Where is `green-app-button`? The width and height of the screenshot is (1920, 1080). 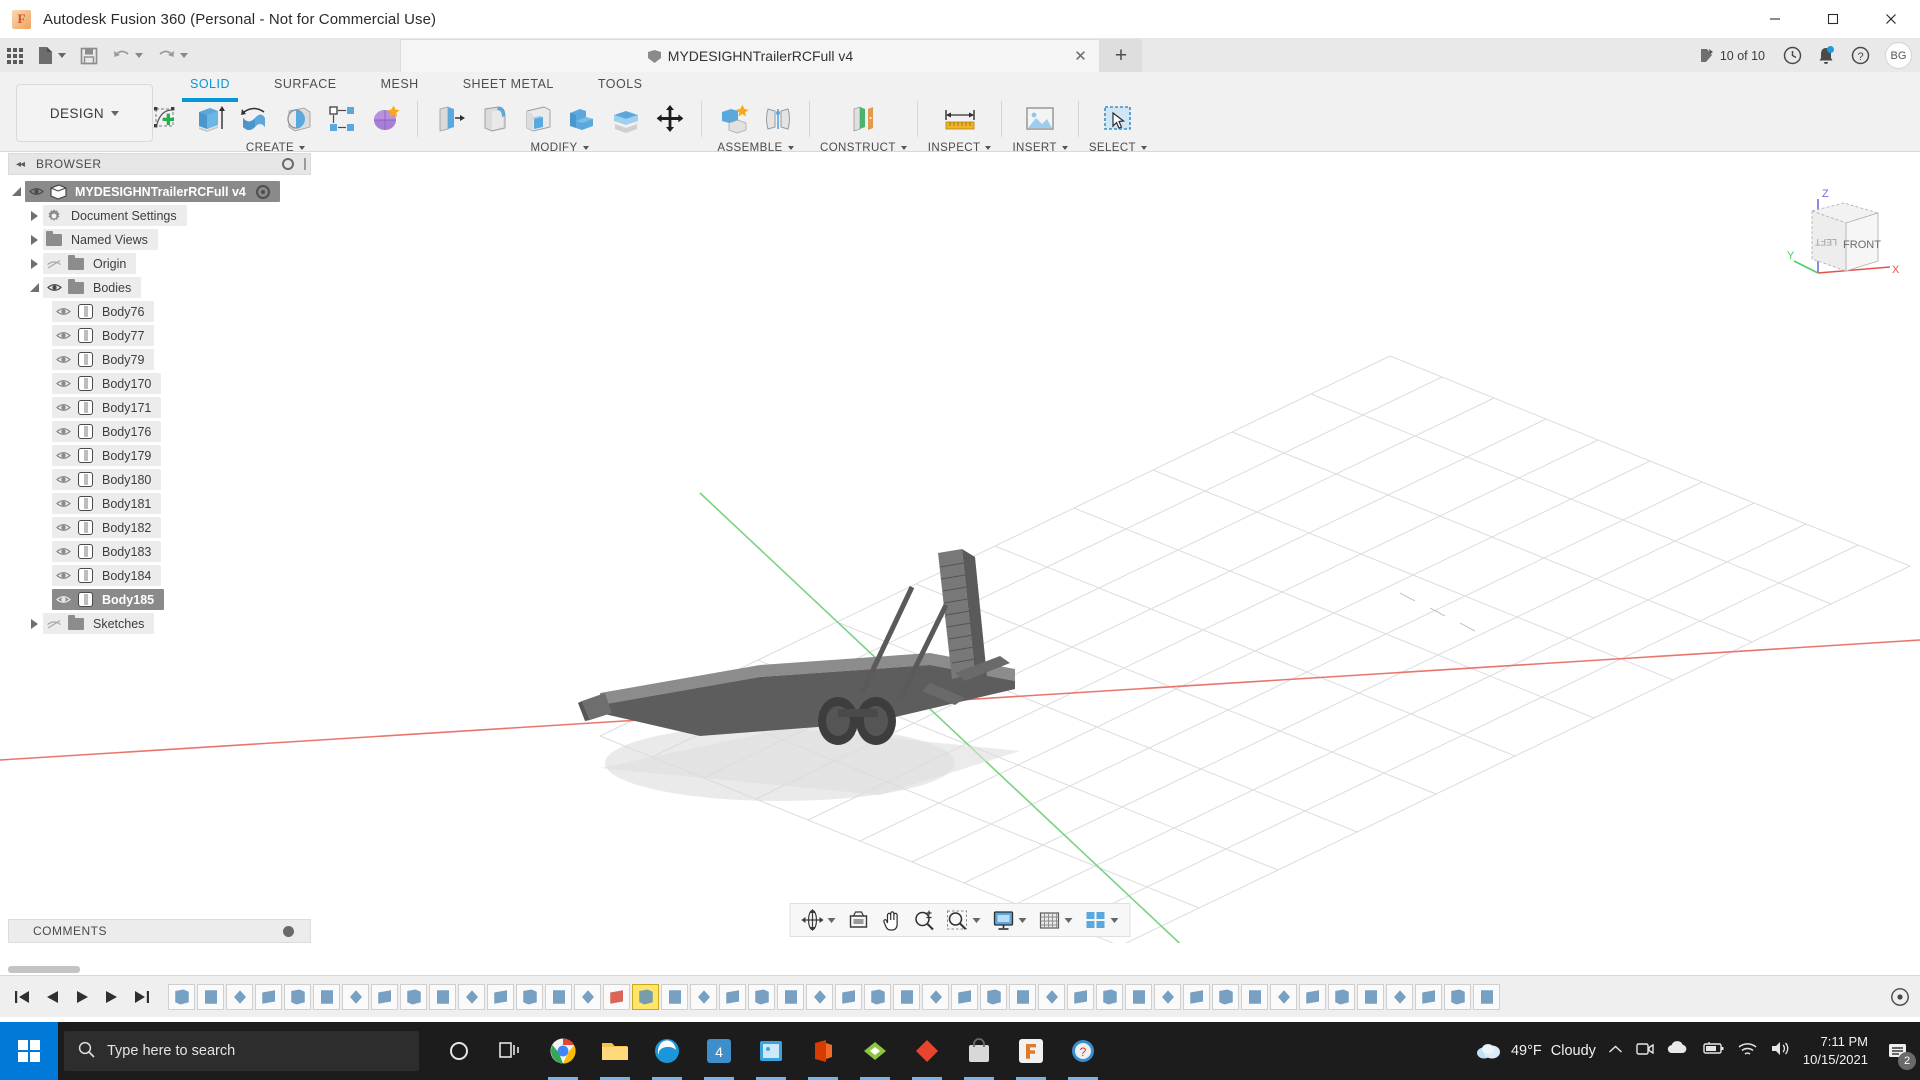
green-app-button is located at coordinates (875, 1051).